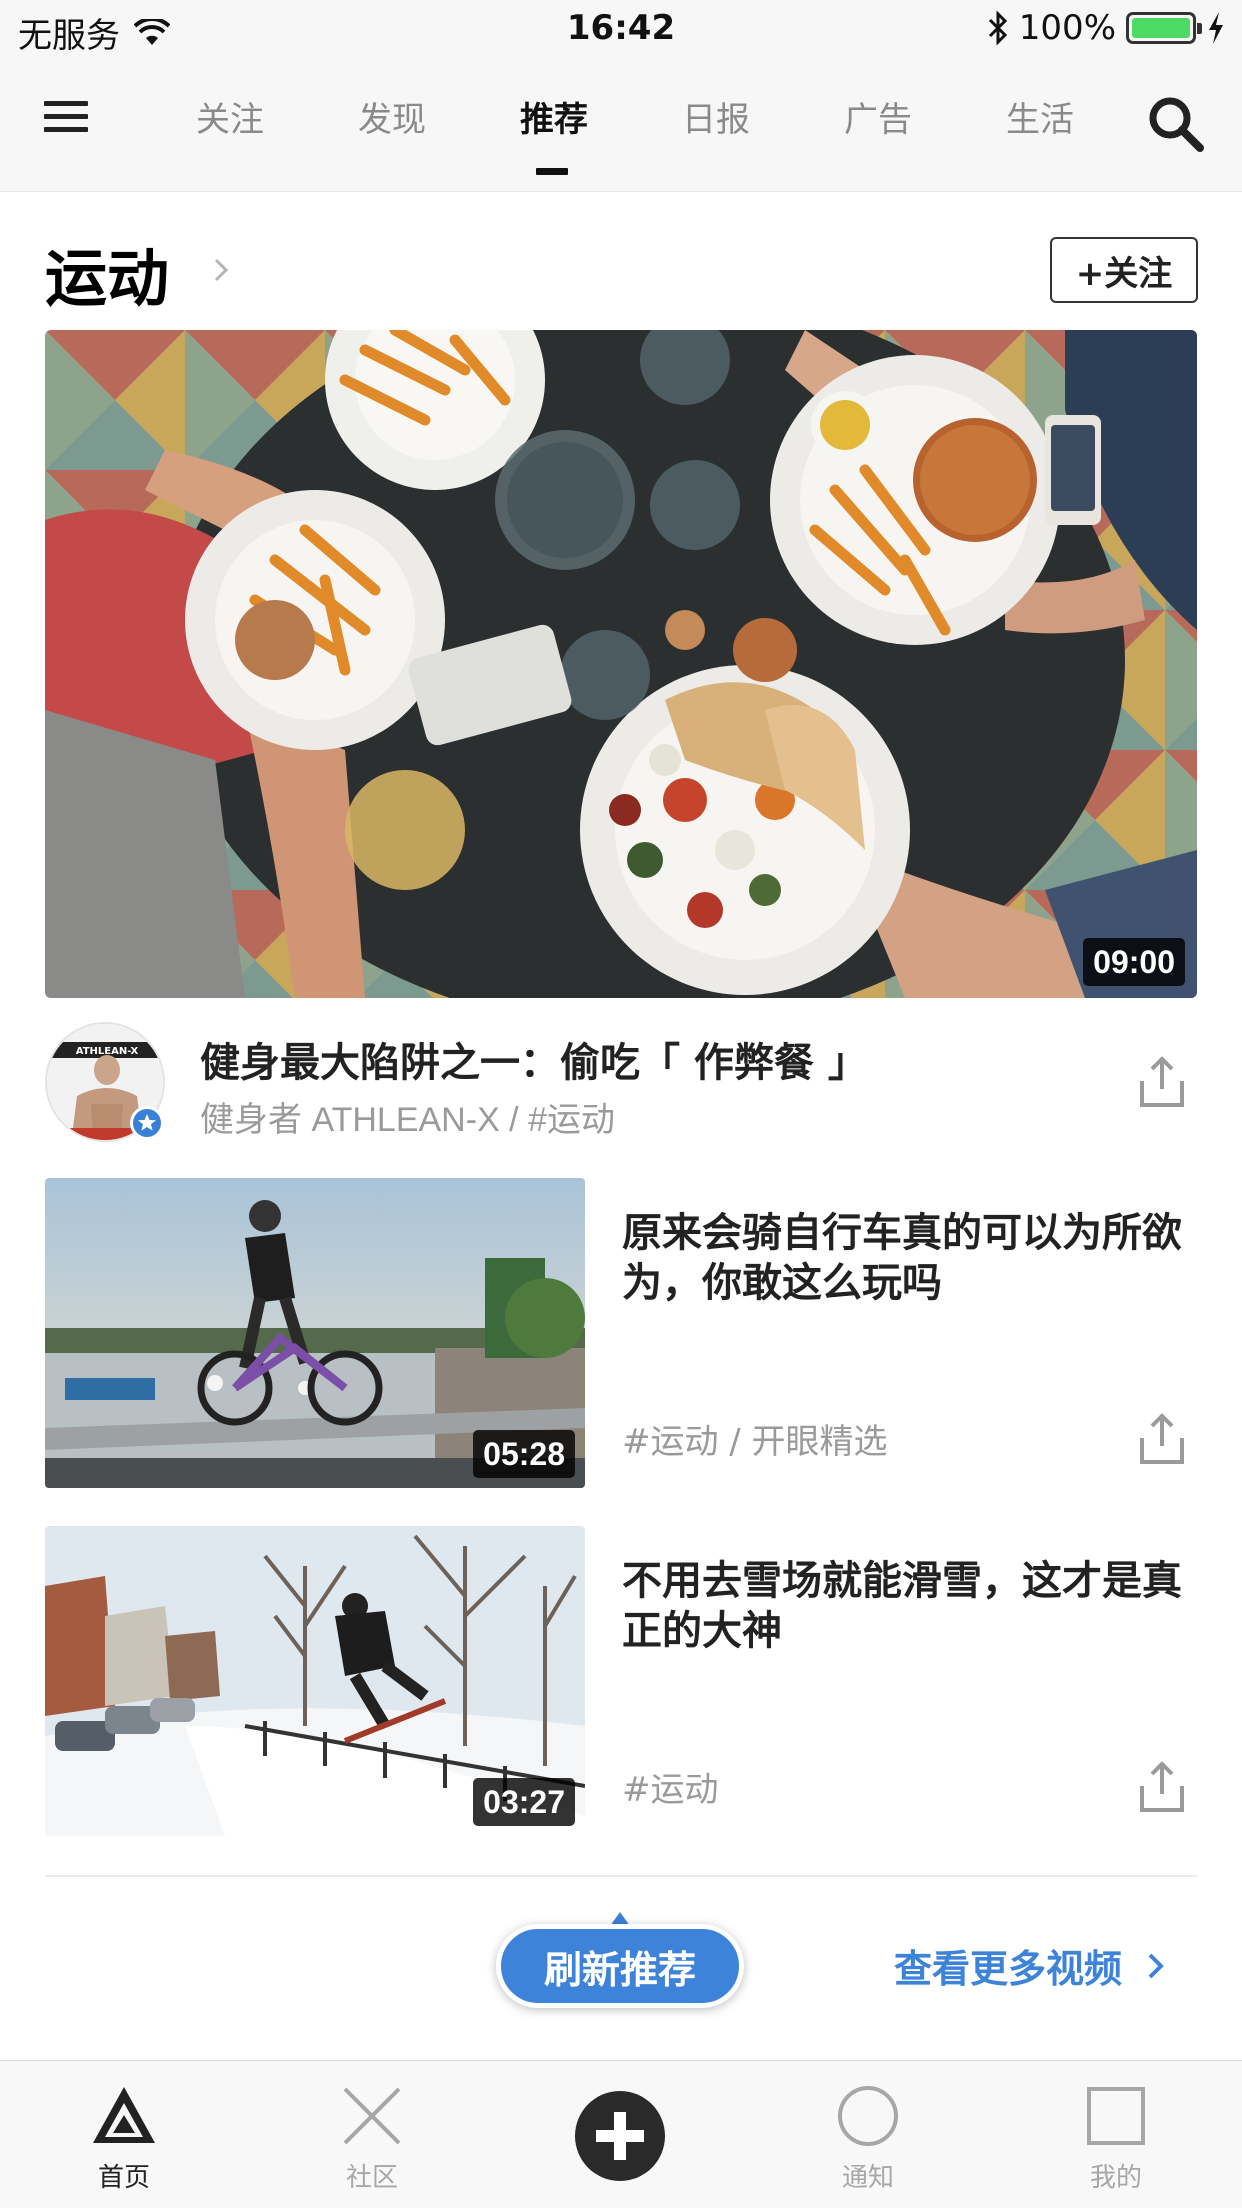 This screenshot has width=1242, height=2208. Describe the element at coordinates (372, 2116) in the screenshot. I see `community-x-icon` at that location.